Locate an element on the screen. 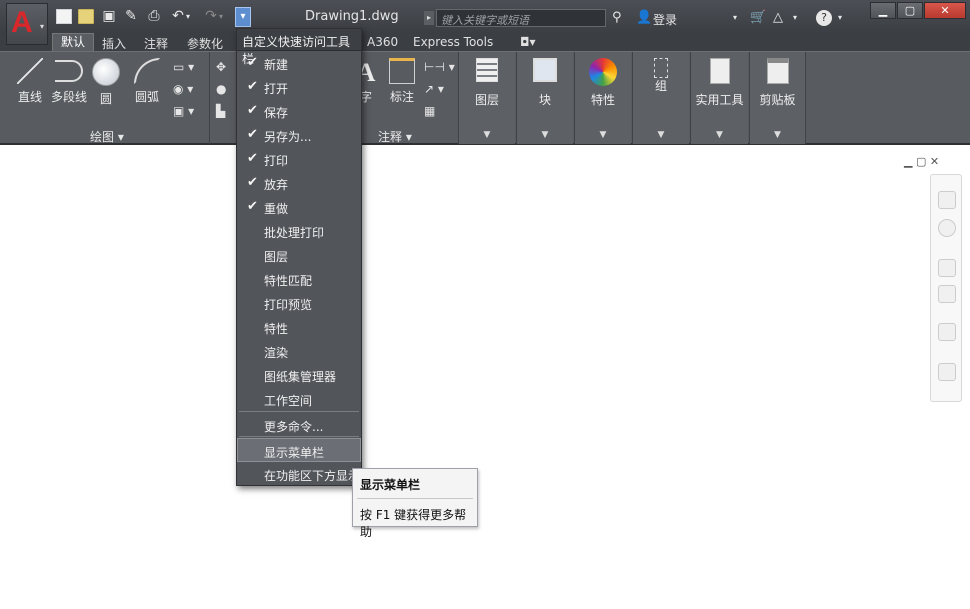  menu-item-redo: ✔ 重做 is located at coordinates (299, 207).